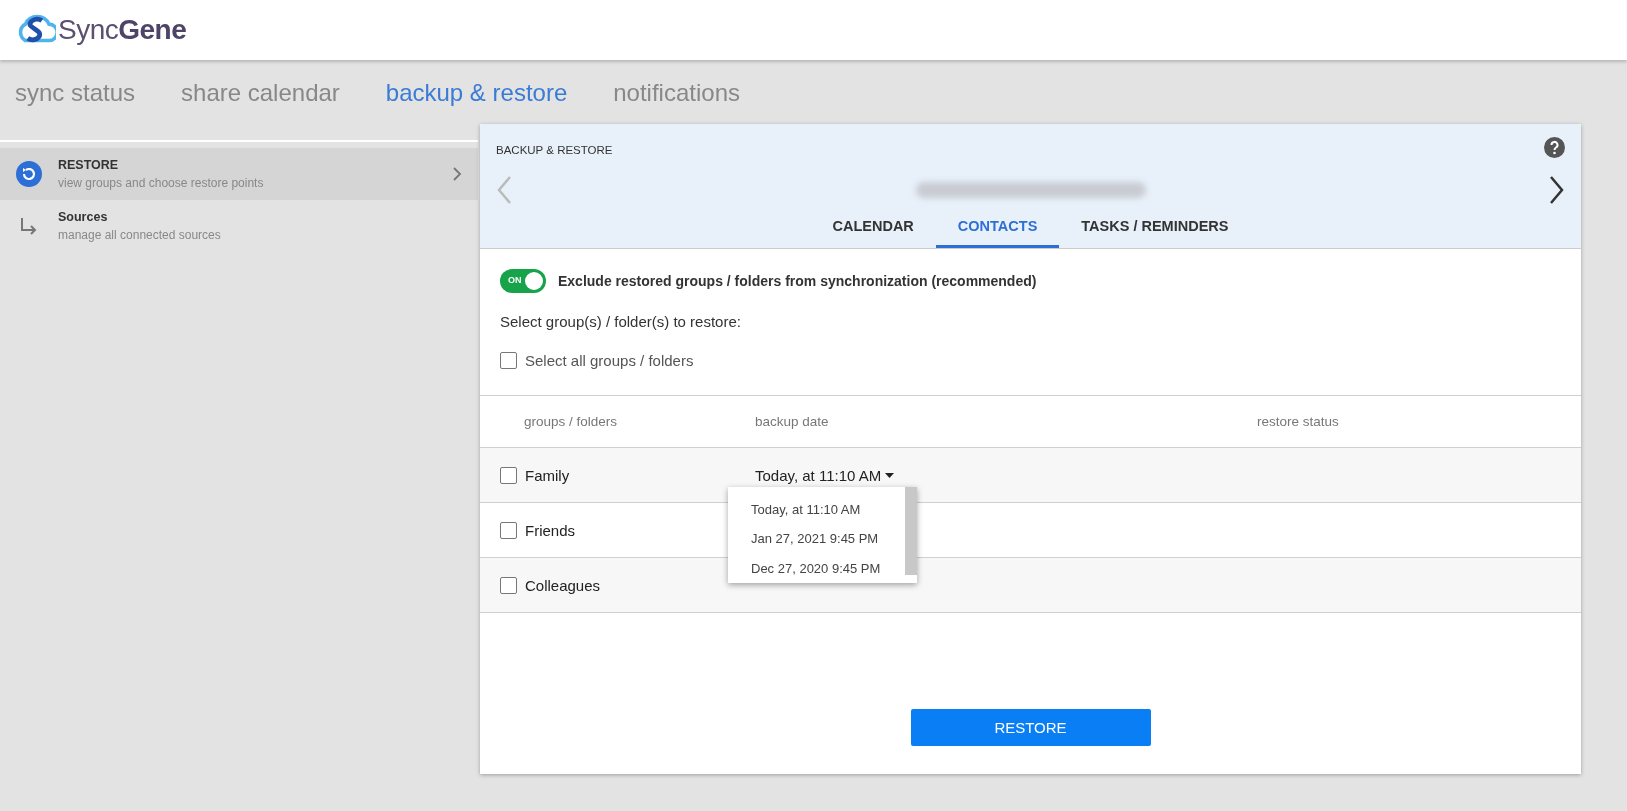 This screenshot has width=1627, height=811. Describe the element at coordinates (457, 174) in the screenshot. I see `chevron-right-icon` at that location.